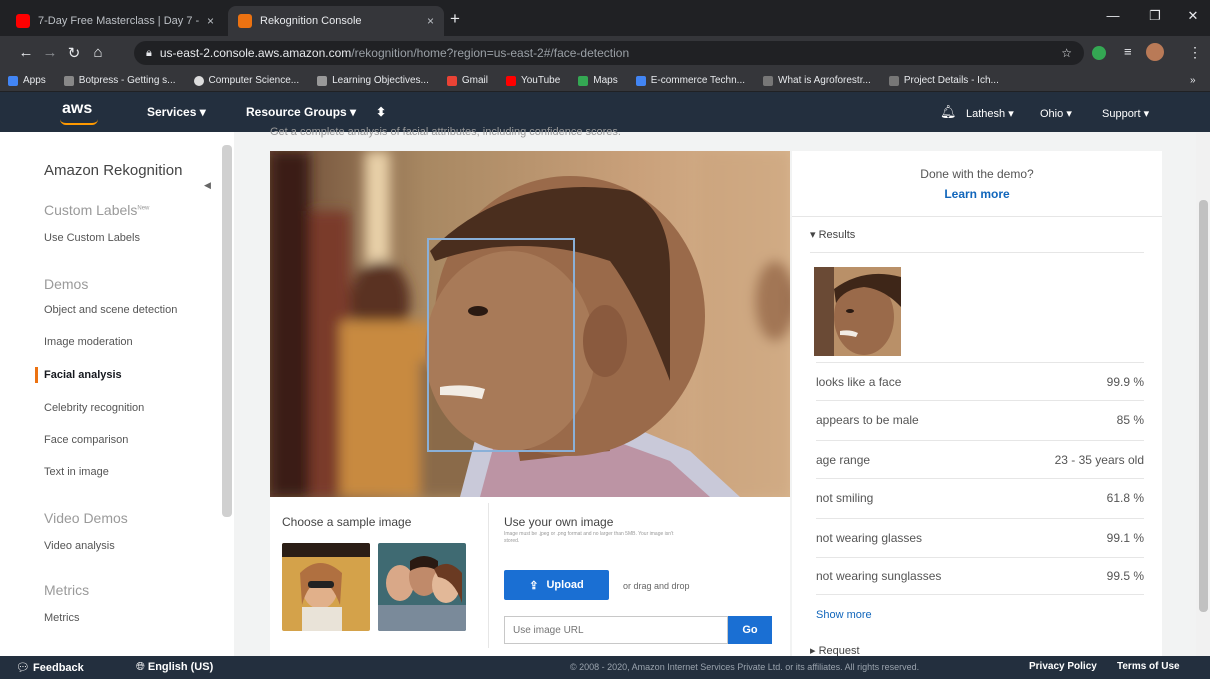  I want to click on close-window-button: ✕, so click(1193, 16).